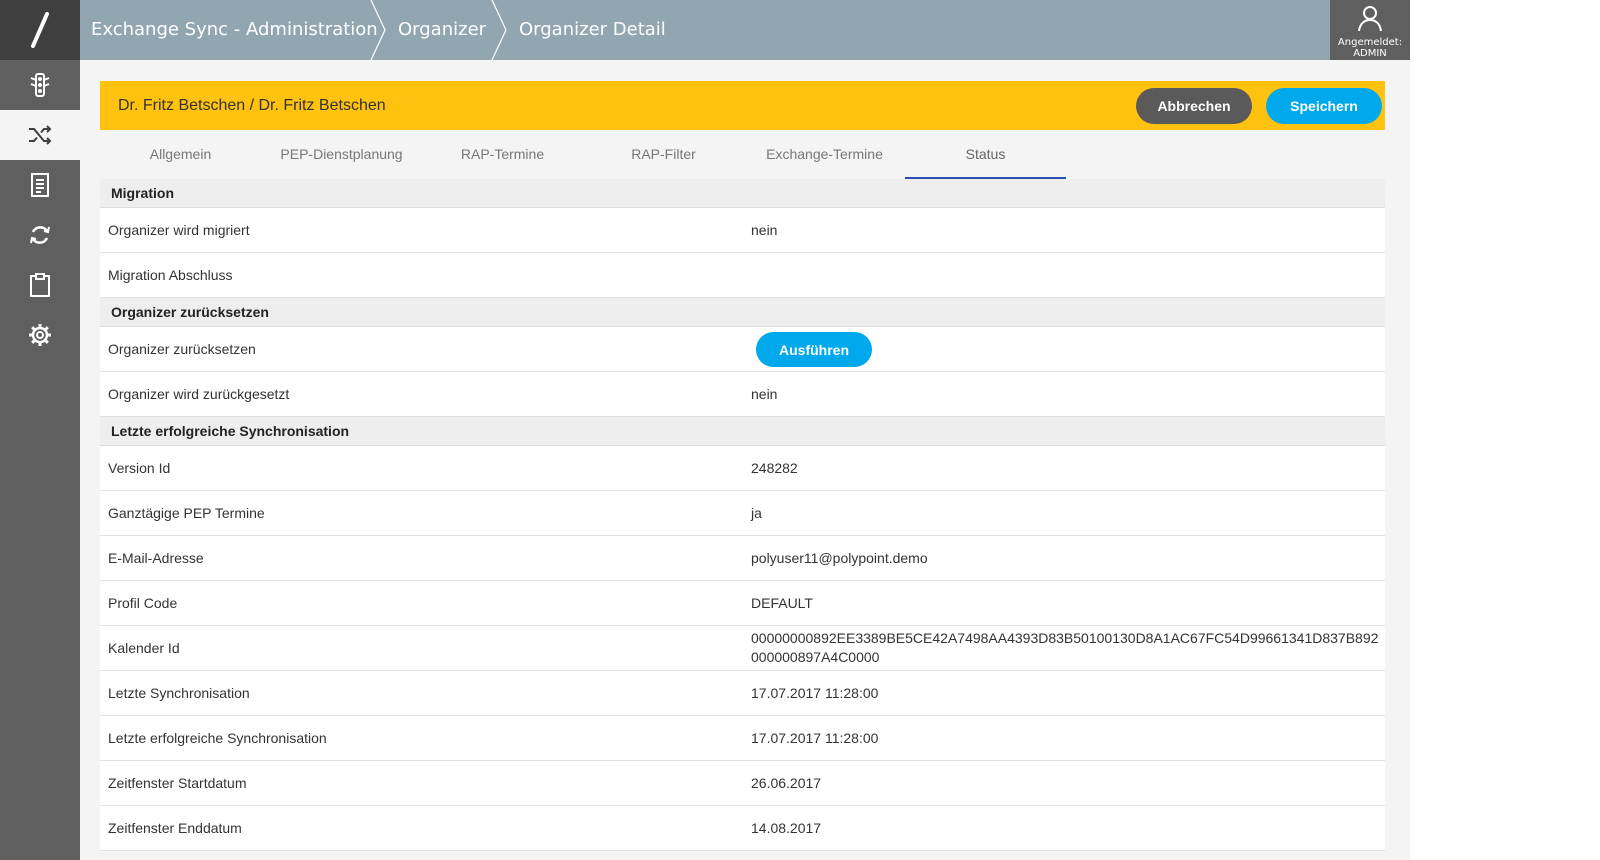  Describe the element at coordinates (1324, 106) in the screenshot. I see `save-button: Speichern` at that location.